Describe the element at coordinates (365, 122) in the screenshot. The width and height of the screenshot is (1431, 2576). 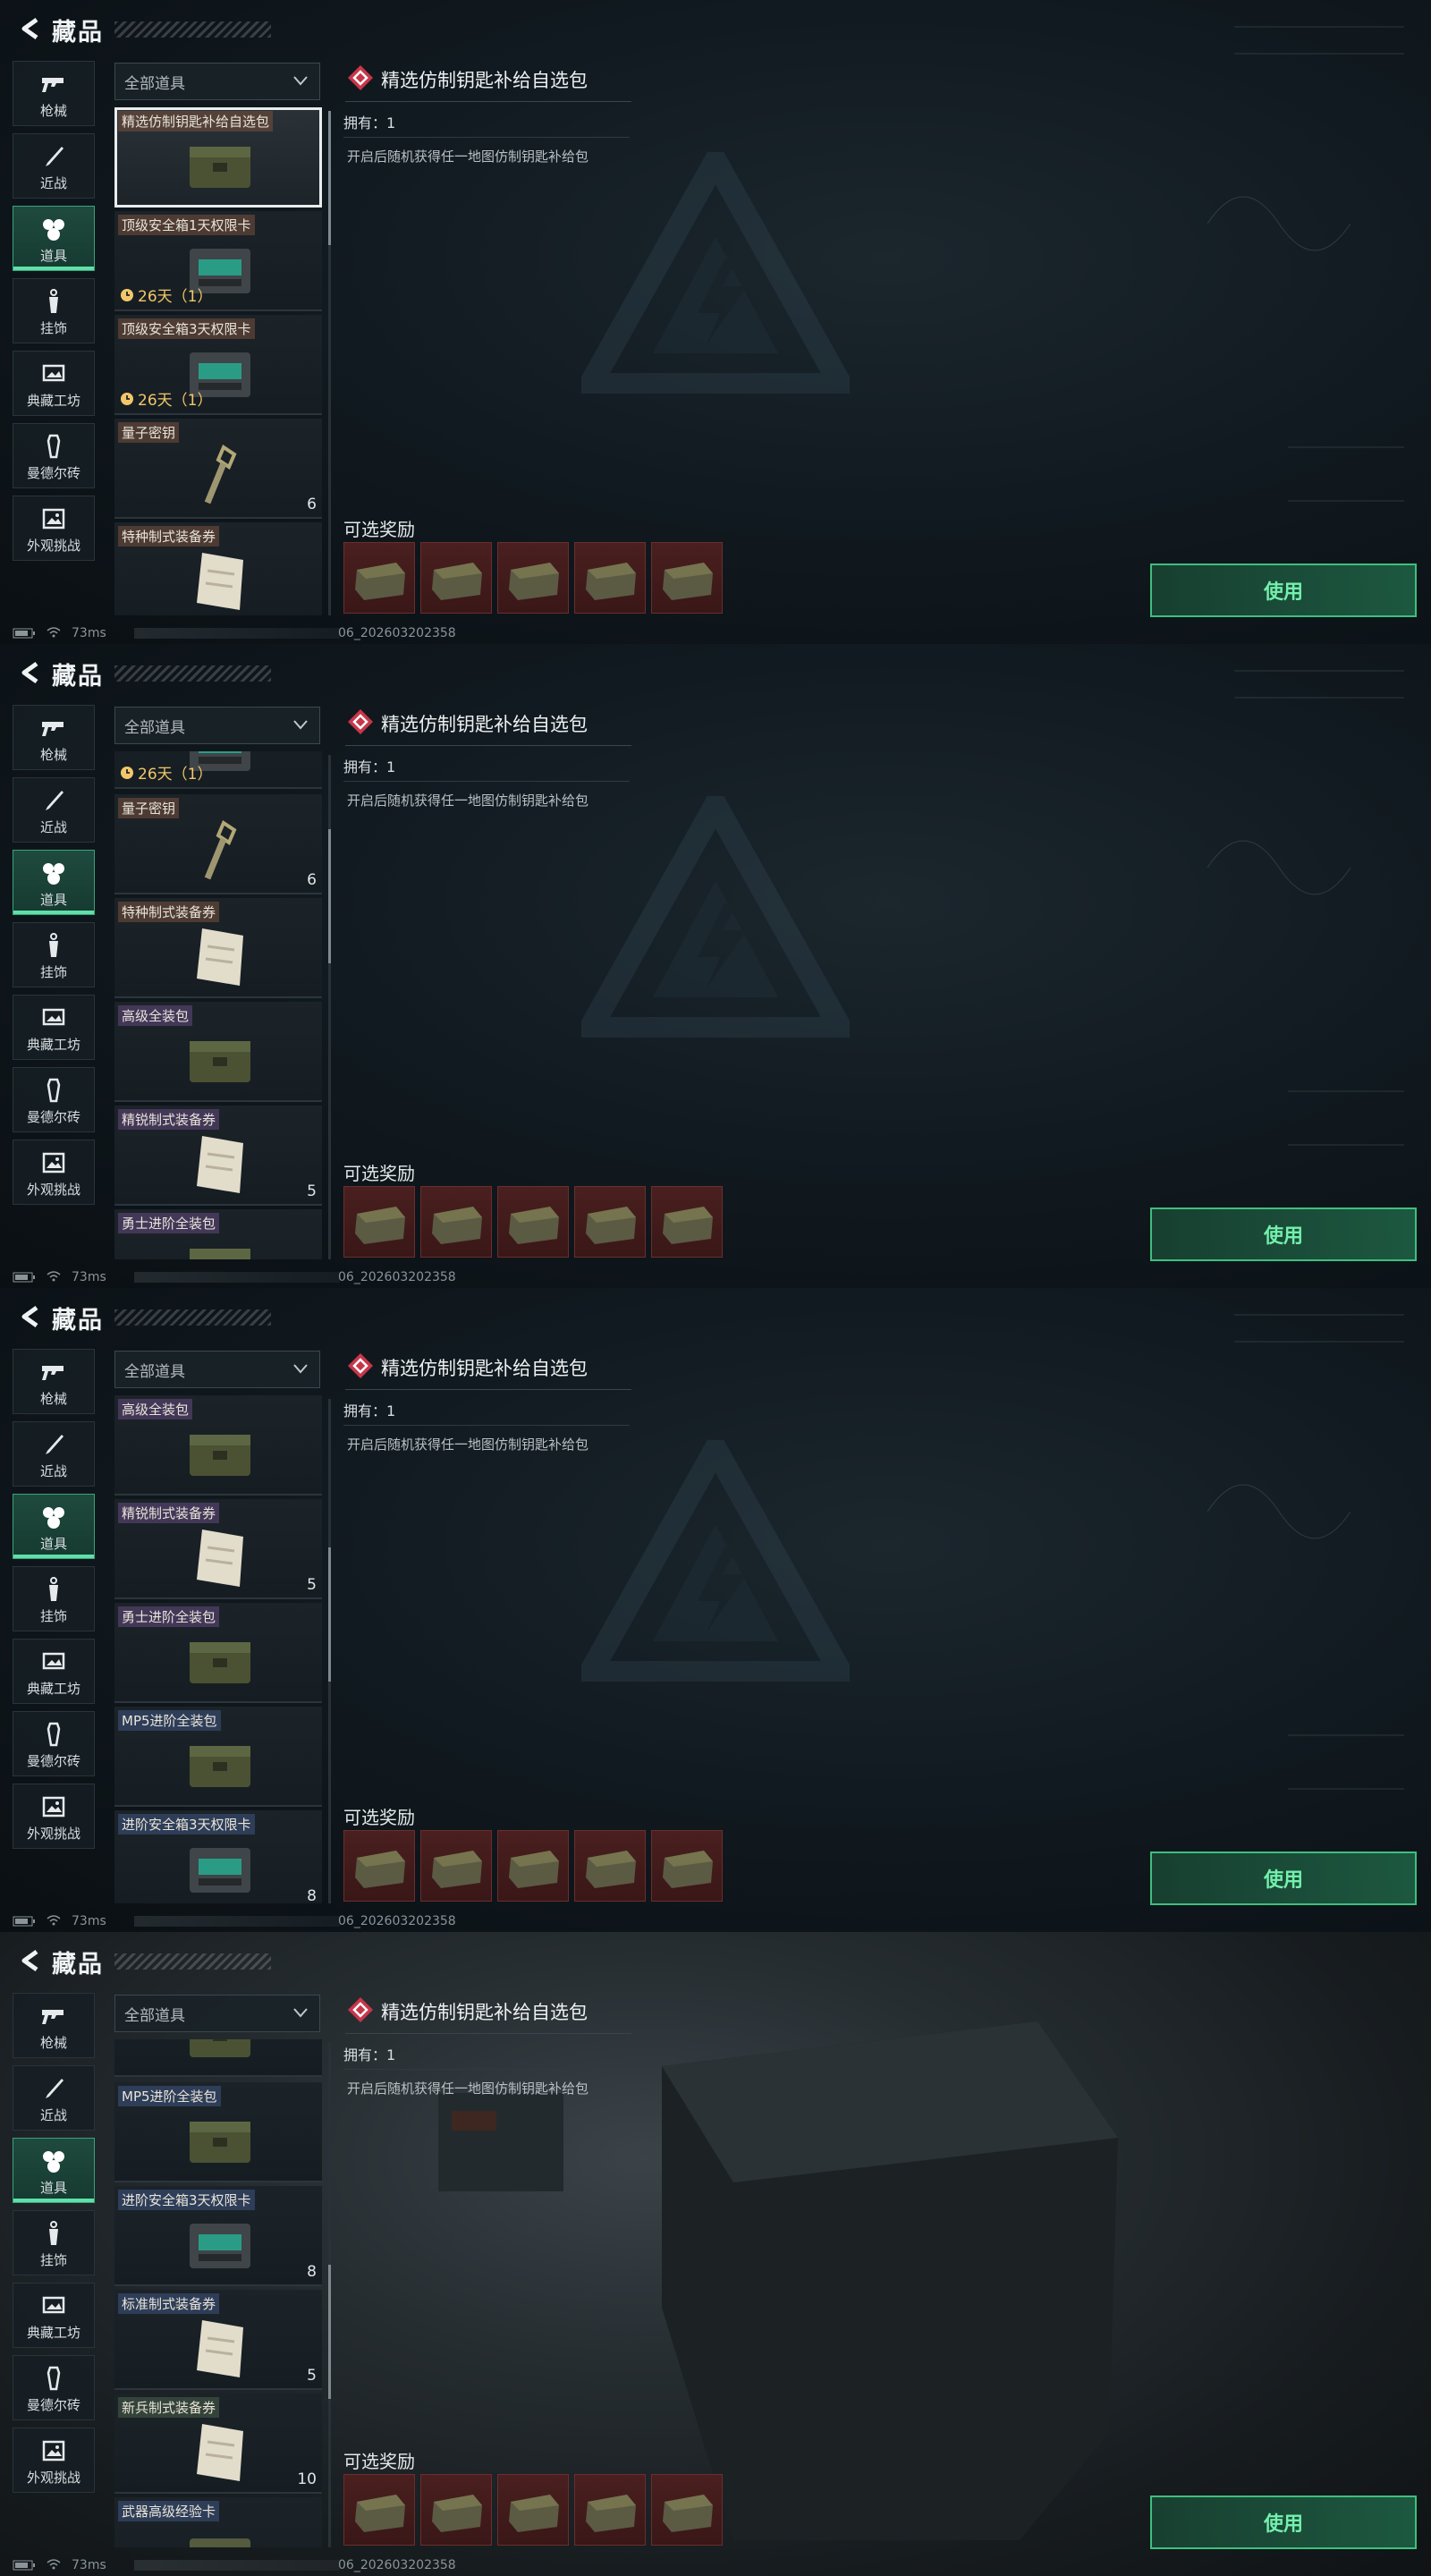
I see `owned-label: 拥有：` at that location.